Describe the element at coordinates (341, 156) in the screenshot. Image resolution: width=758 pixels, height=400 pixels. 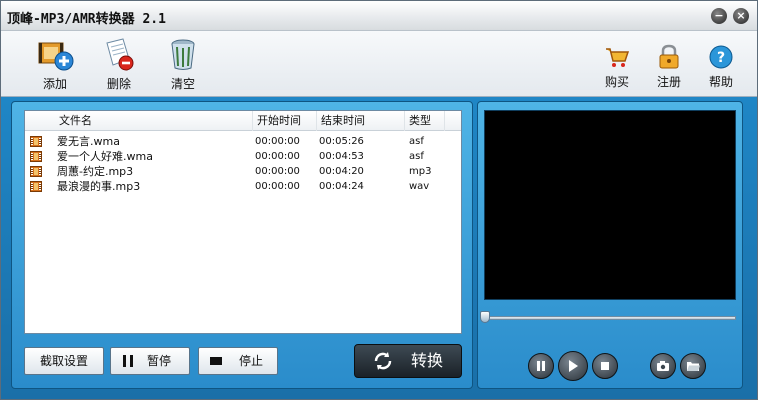
I see `end-time: 00:04:53` at that location.